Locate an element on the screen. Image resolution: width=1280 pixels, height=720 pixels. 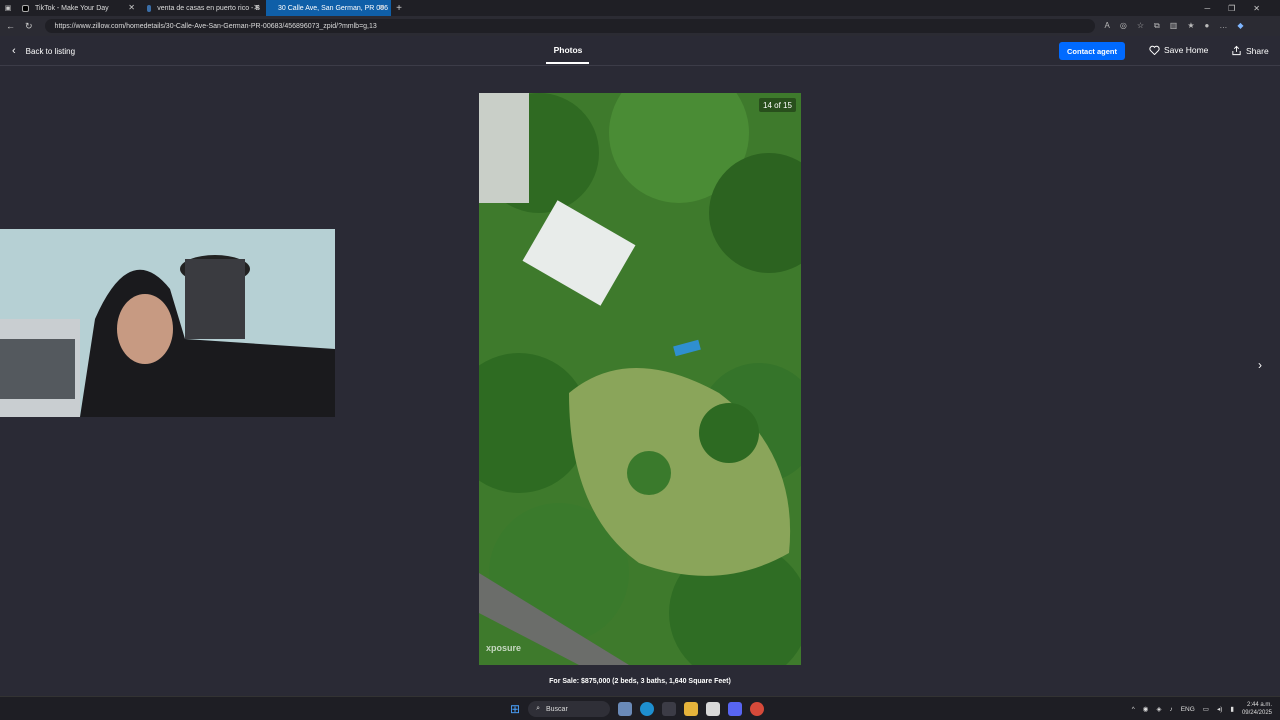
profile-icon: ● is located at coordinates (1207, 26).